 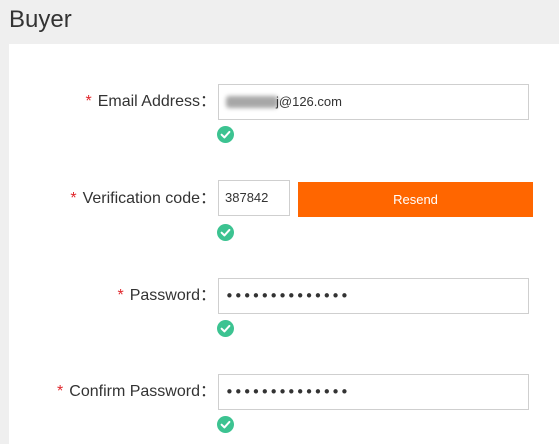 I want to click on confirm-password-label-text: Confirm Password：, so click(x=142, y=391).